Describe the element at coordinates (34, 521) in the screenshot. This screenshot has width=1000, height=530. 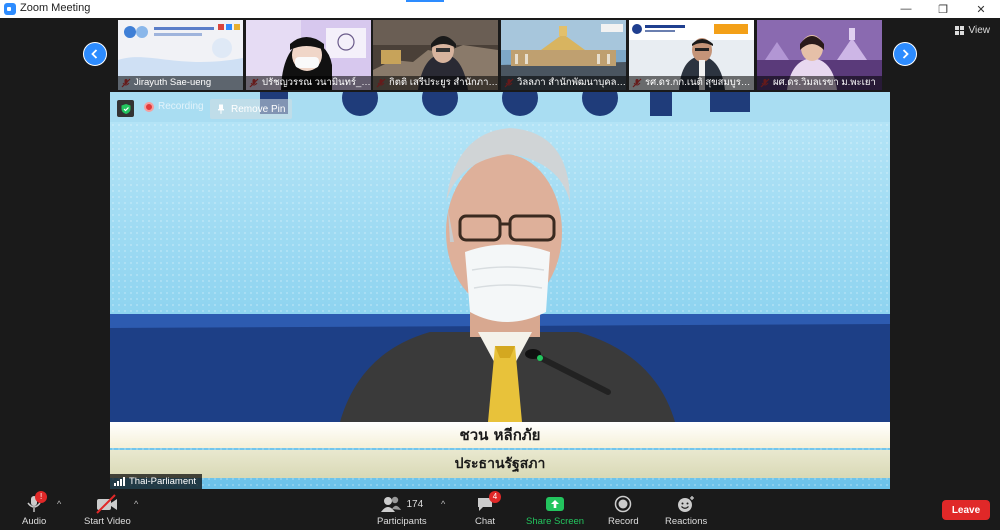
I see `audio-label: Audio` at that location.